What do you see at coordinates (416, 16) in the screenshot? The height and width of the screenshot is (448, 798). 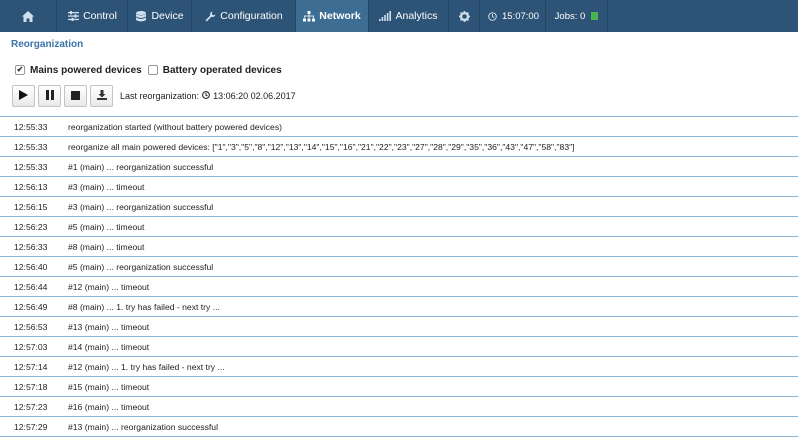 I see `nav-analytics-label: Analytics` at bounding box center [416, 16].